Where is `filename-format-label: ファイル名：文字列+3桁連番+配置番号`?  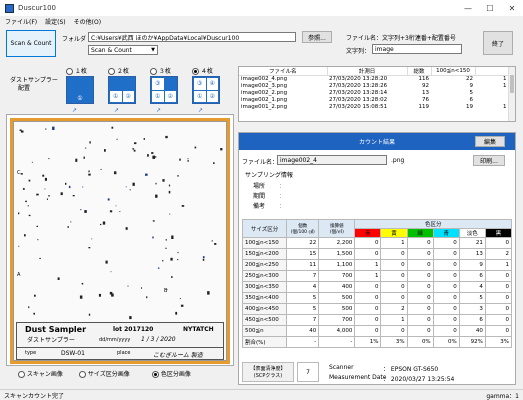
filename-format-label: ファイル名：文字列+3桁連番+配置番号 is located at coordinates (401, 38).